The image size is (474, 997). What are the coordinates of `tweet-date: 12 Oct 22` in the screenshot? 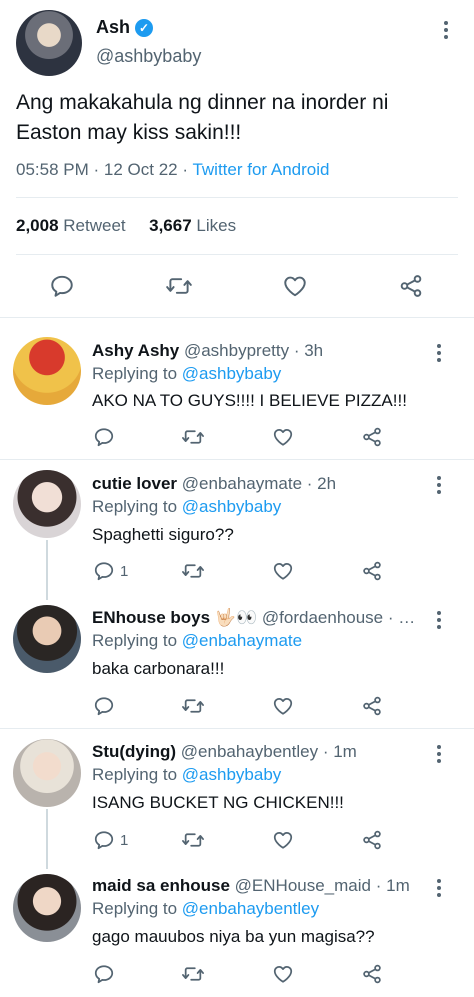 It's located at (140, 169).